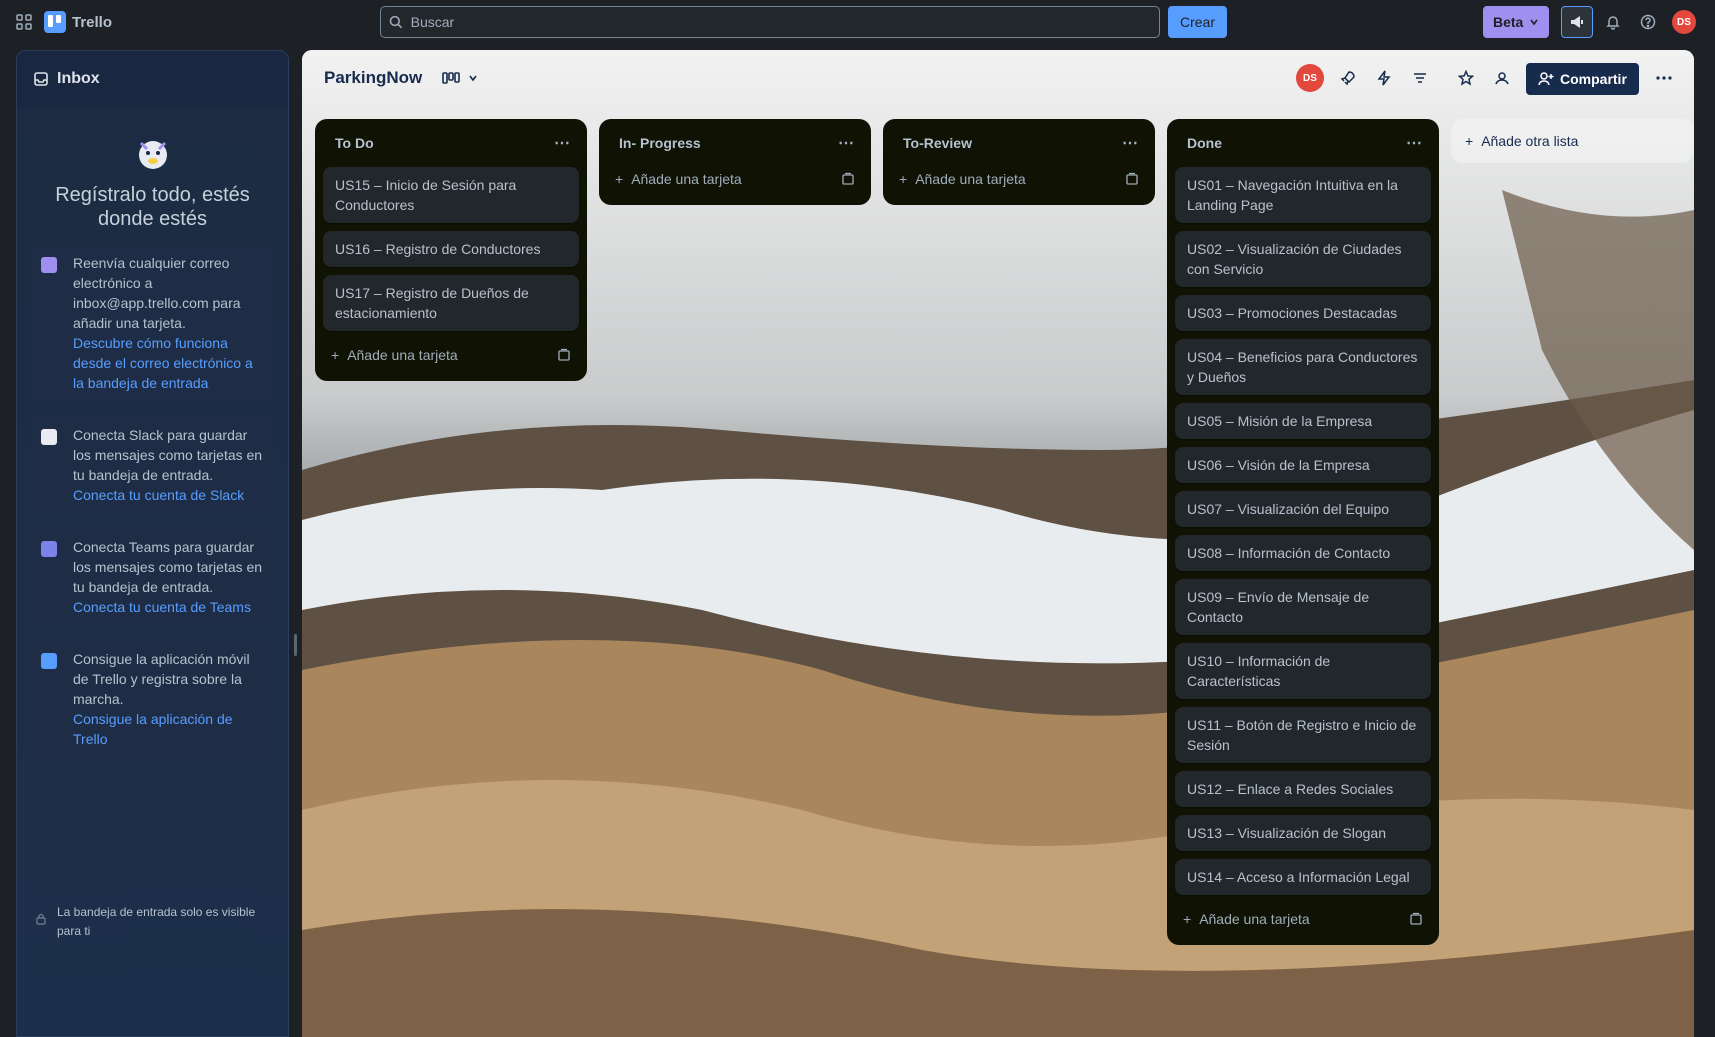  I want to click on megaphone-icon, so click(1577, 22).